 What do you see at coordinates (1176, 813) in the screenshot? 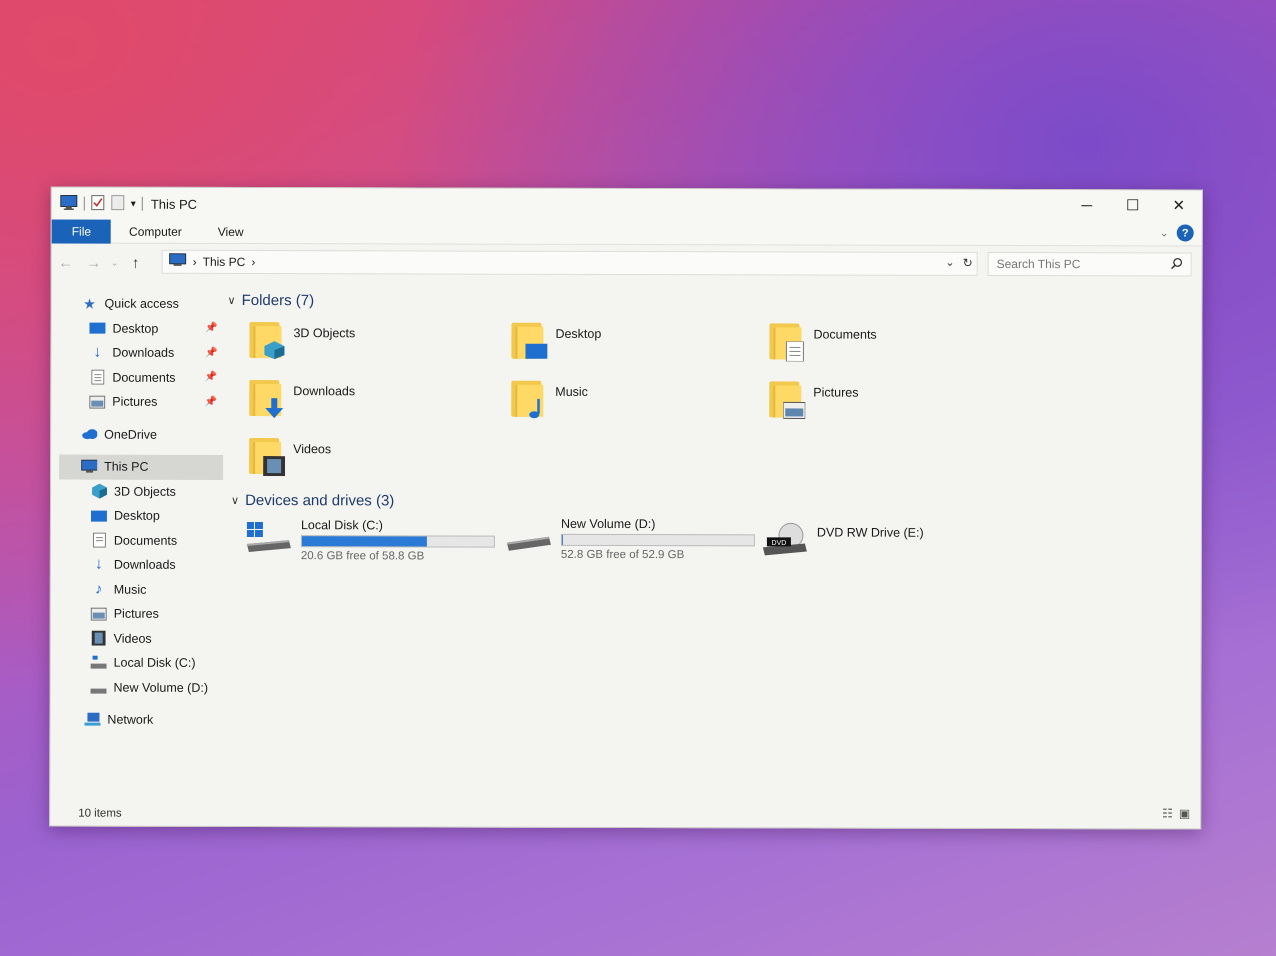
I see `view-toggle: ☷ ▣` at bounding box center [1176, 813].